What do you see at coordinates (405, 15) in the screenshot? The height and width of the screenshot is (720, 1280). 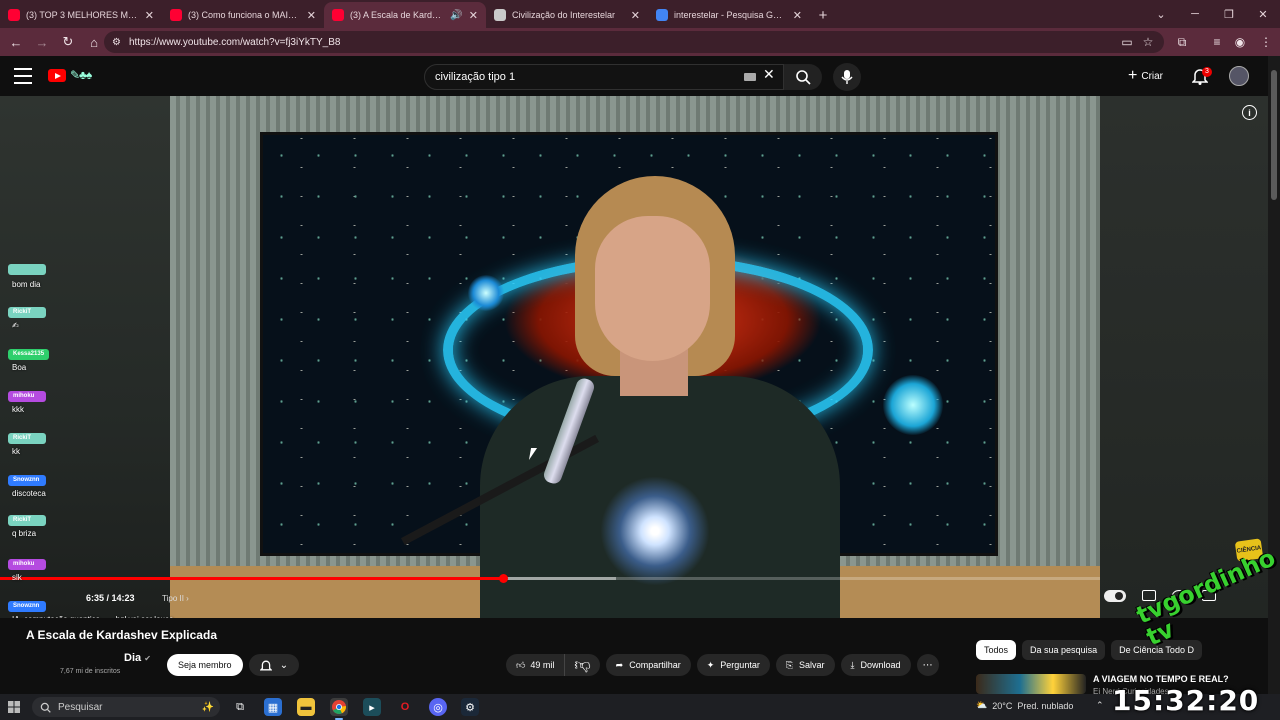 I see `browser-tab-active: (3) A Escala de Kardashev E 🔊 ✕` at bounding box center [405, 15].